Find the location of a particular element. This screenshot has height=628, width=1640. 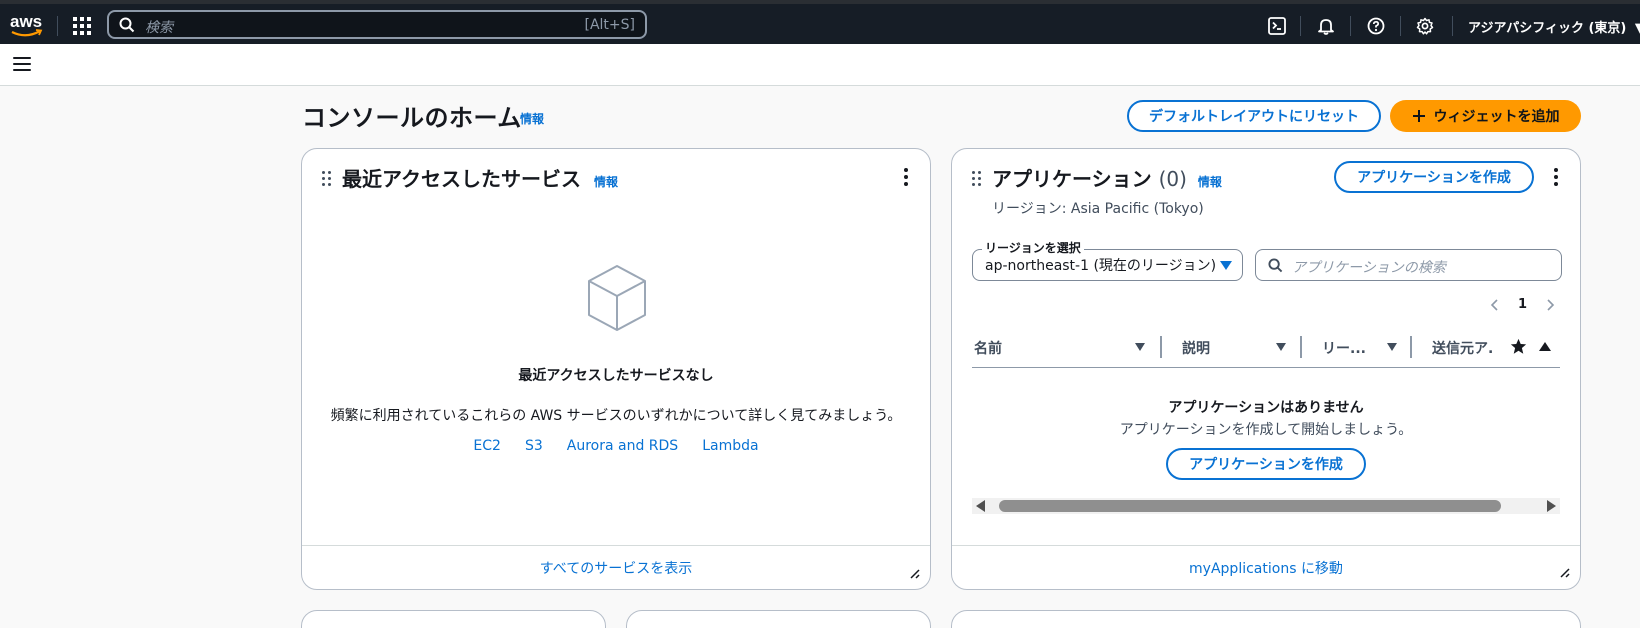

sort-ascending-icon is located at coordinates (1545, 346).